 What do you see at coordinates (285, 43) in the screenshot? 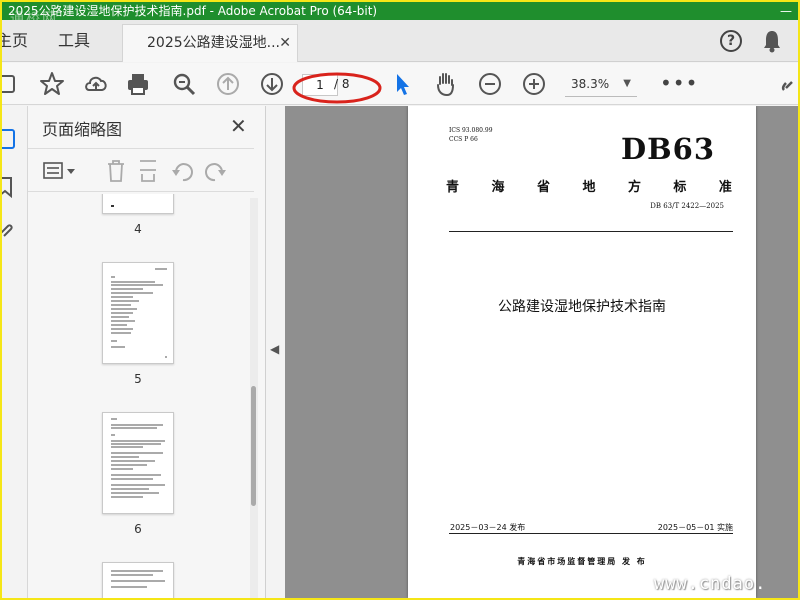
I see `close-tab-icon: ✕` at bounding box center [285, 43].